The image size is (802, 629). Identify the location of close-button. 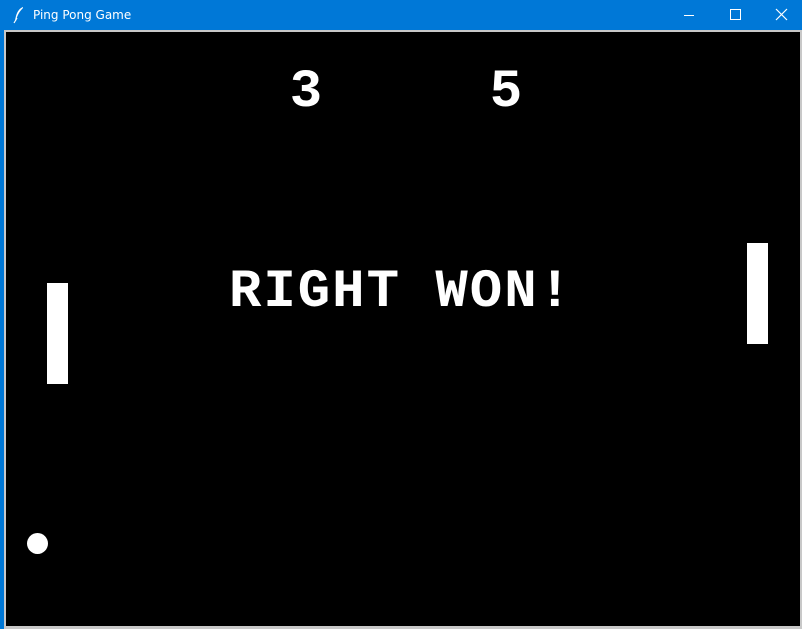
(780, 15).